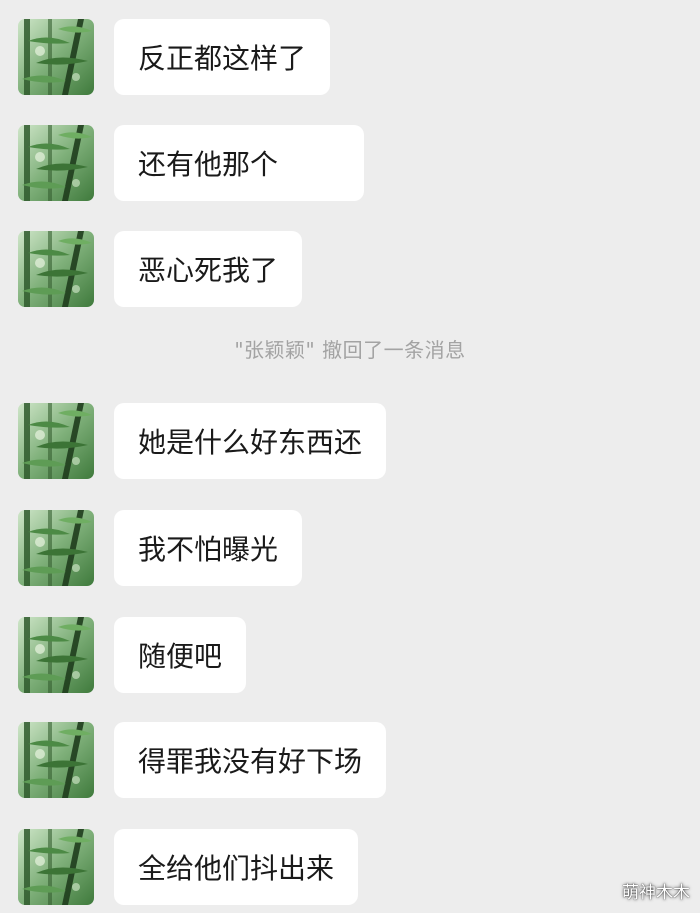 This screenshot has width=700, height=913. What do you see at coordinates (350, 350) in the screenshot?
I see `recall-notice: "张颖颖" 撤回了一条消息` at bounding box center [350, 350].